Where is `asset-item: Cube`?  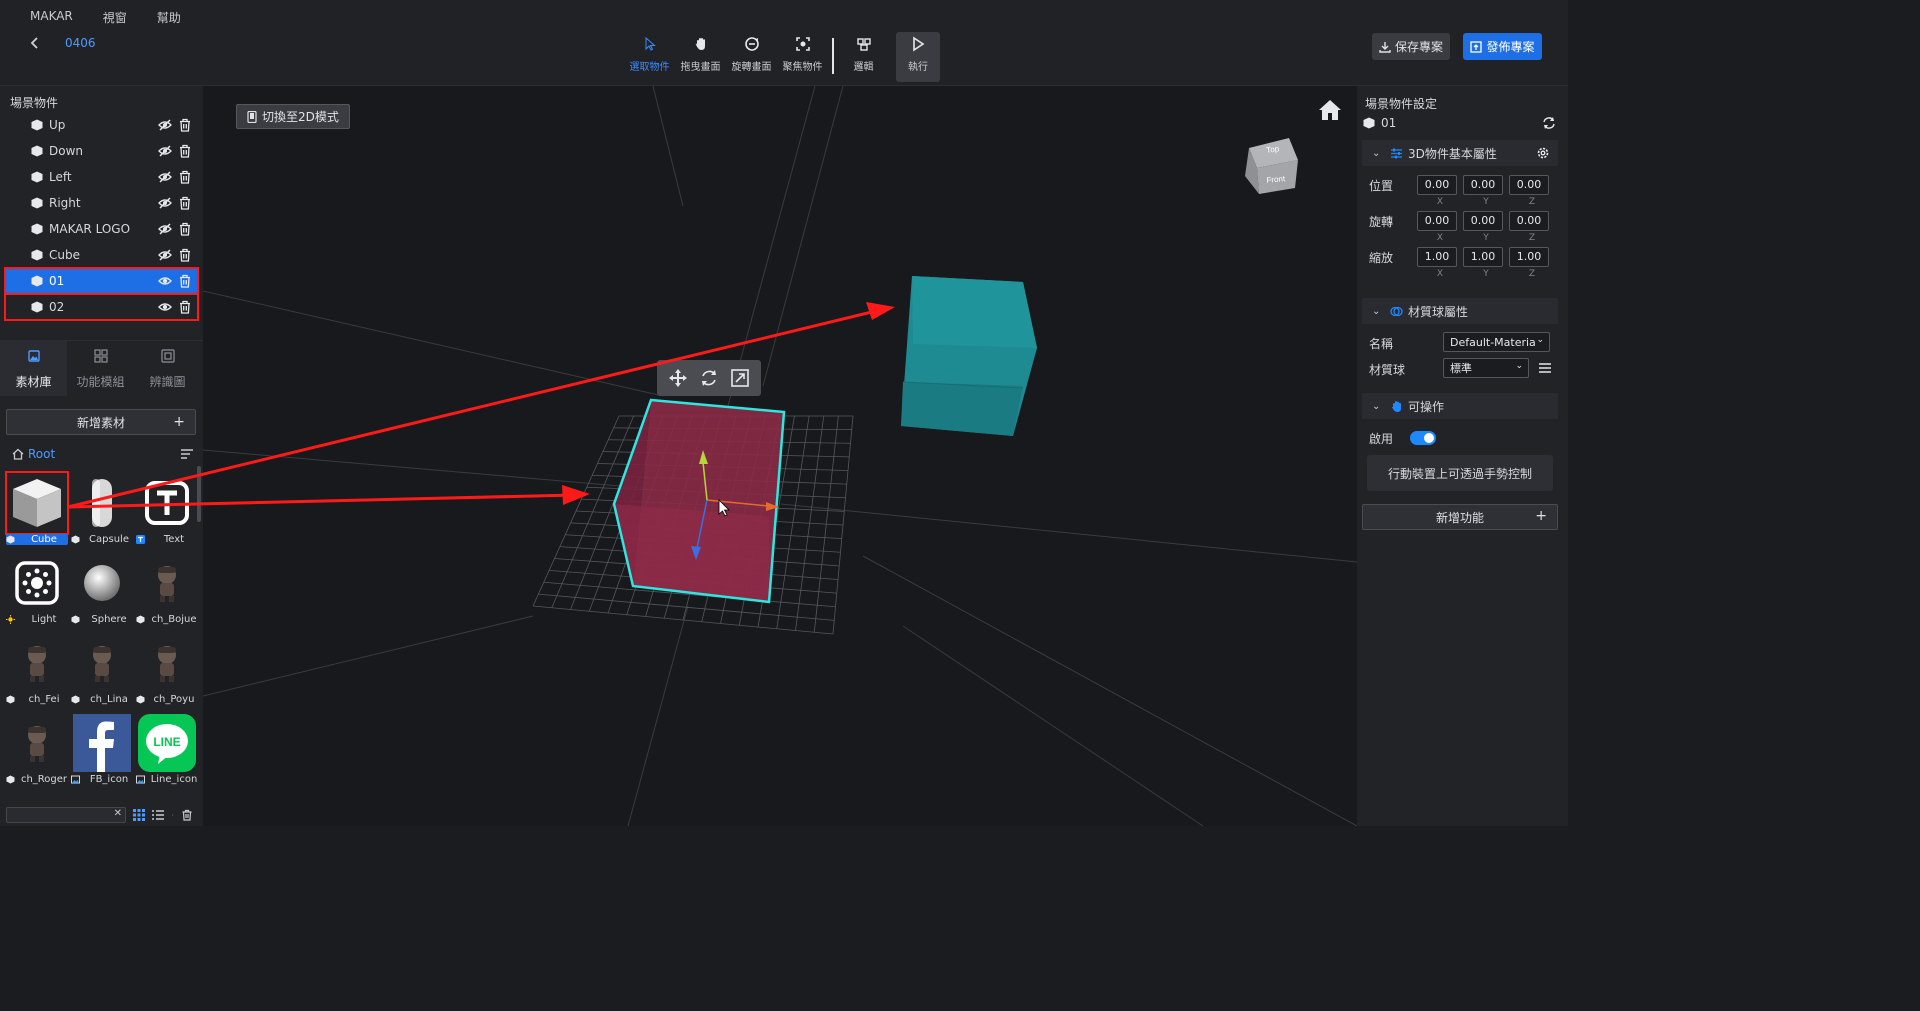 asset-item: Cube is located at coordinates (36, 510).